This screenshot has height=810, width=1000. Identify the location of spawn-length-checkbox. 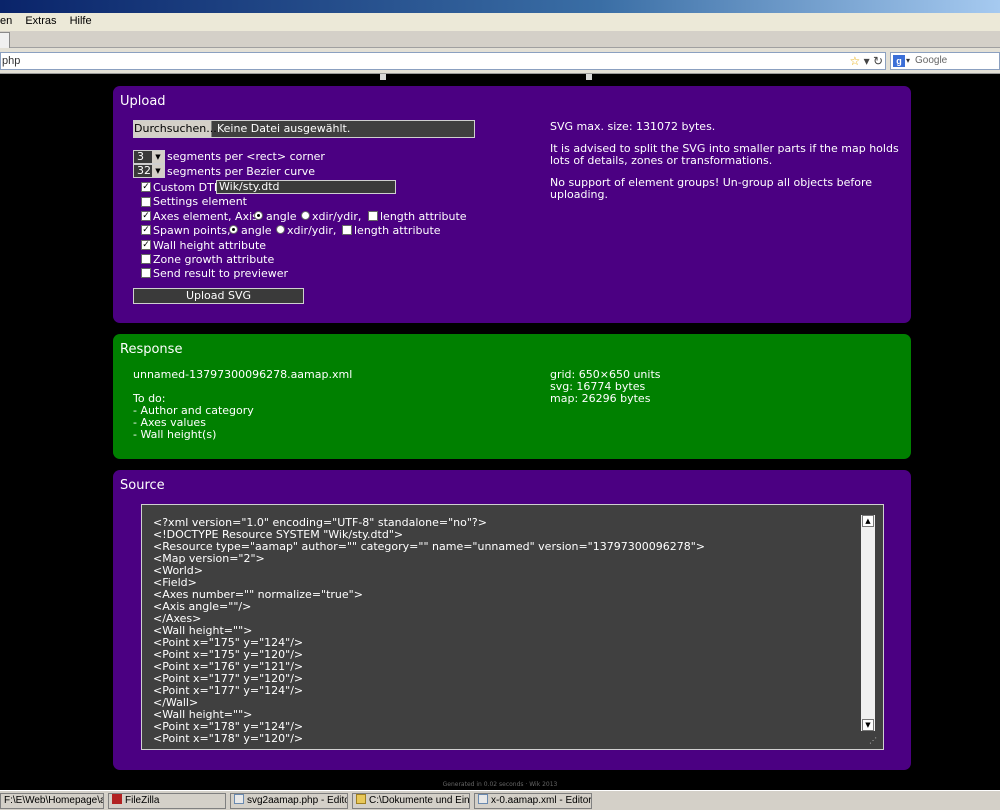
(347, 230).